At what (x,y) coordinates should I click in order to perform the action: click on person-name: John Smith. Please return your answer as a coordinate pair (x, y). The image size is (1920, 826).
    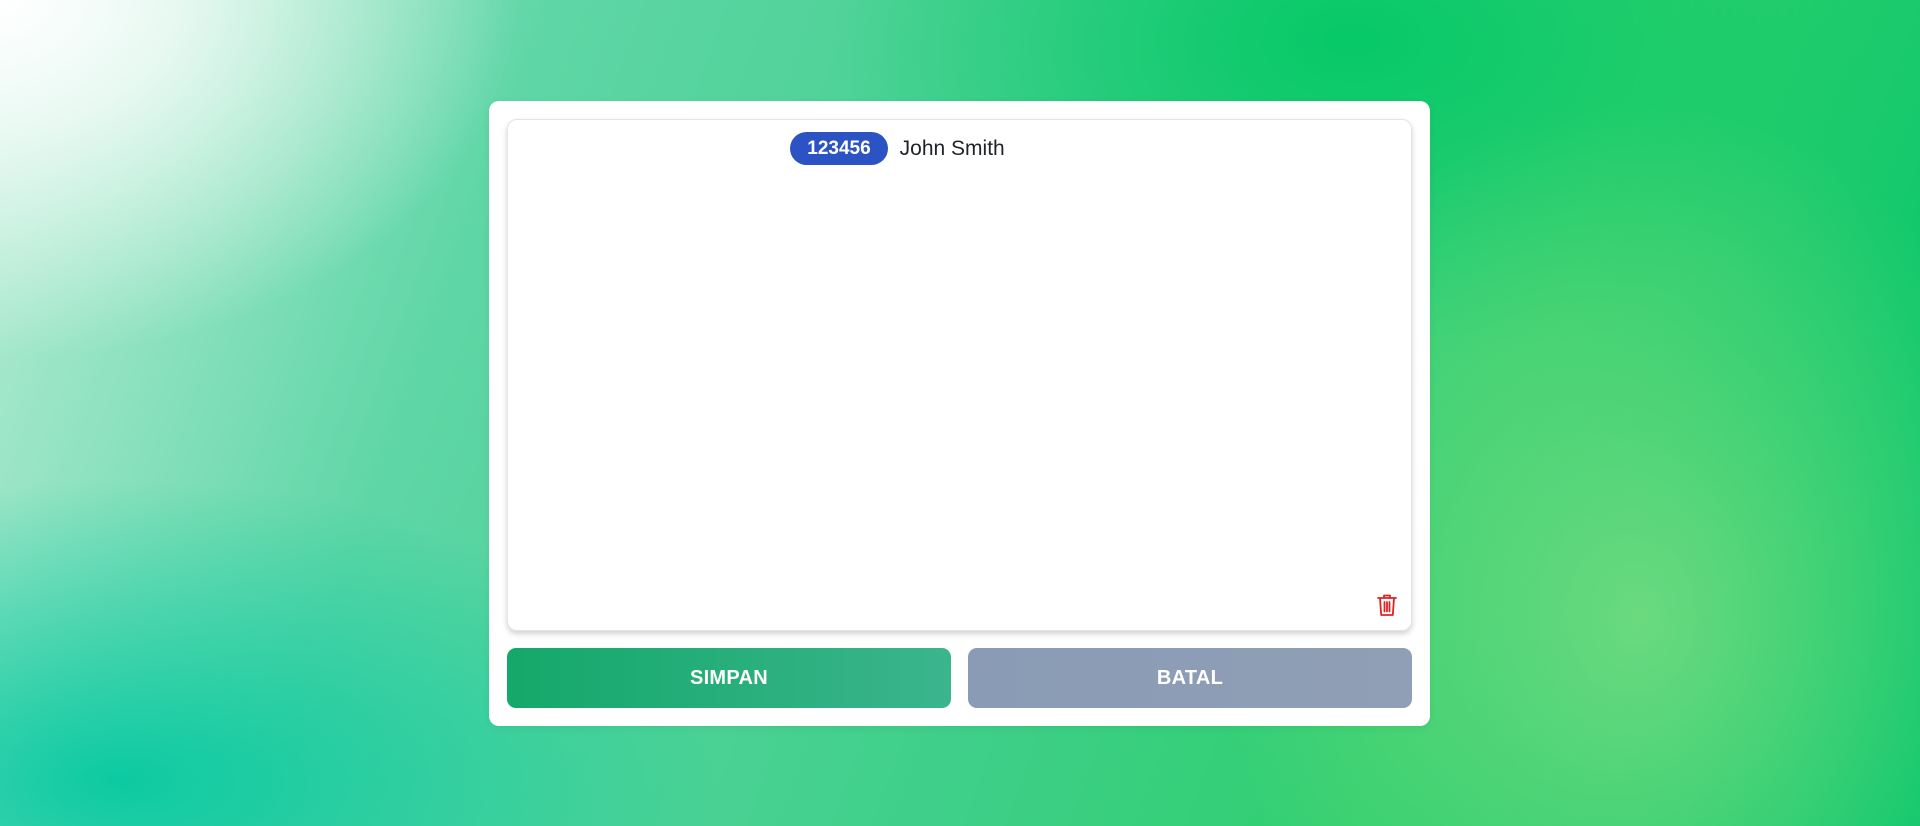
    Looking at the image, I should click on (952, 148).